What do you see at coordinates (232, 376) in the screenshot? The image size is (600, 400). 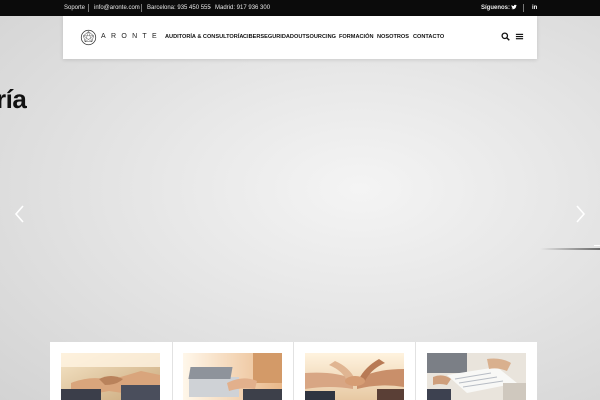 I see `laptop-typing-photo` at bounding box center [232, 376].